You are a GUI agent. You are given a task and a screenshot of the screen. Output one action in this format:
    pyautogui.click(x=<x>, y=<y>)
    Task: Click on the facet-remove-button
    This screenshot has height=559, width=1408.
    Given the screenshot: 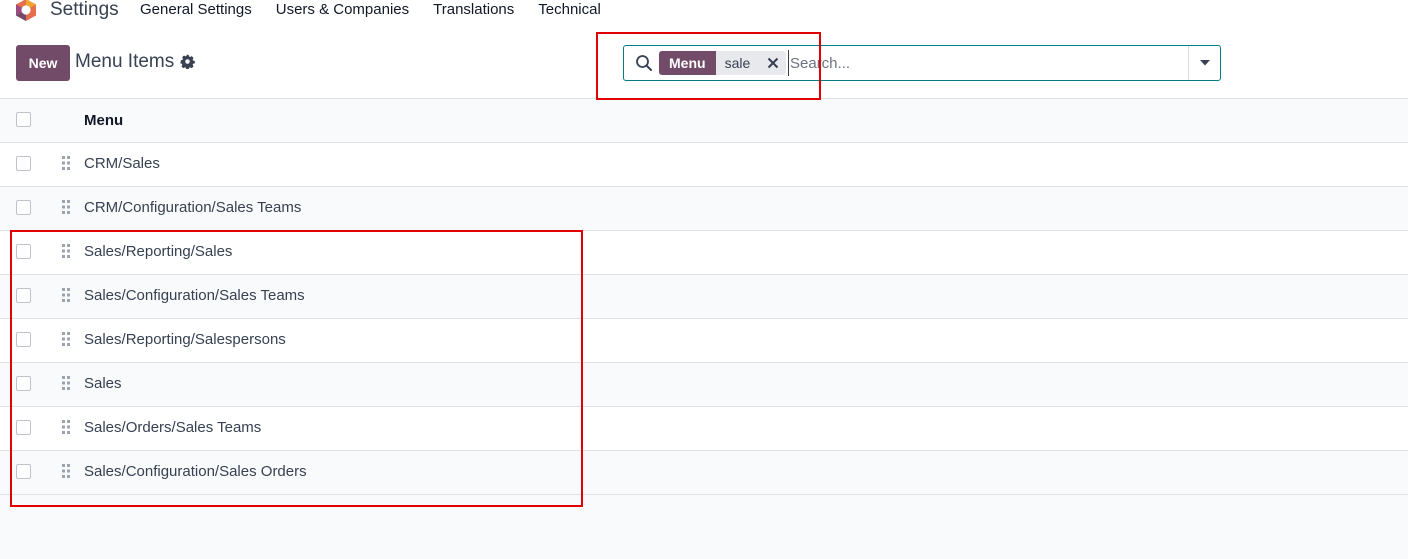 What is the action you would take?
    pyautogui.click(x=773, y=63)
    